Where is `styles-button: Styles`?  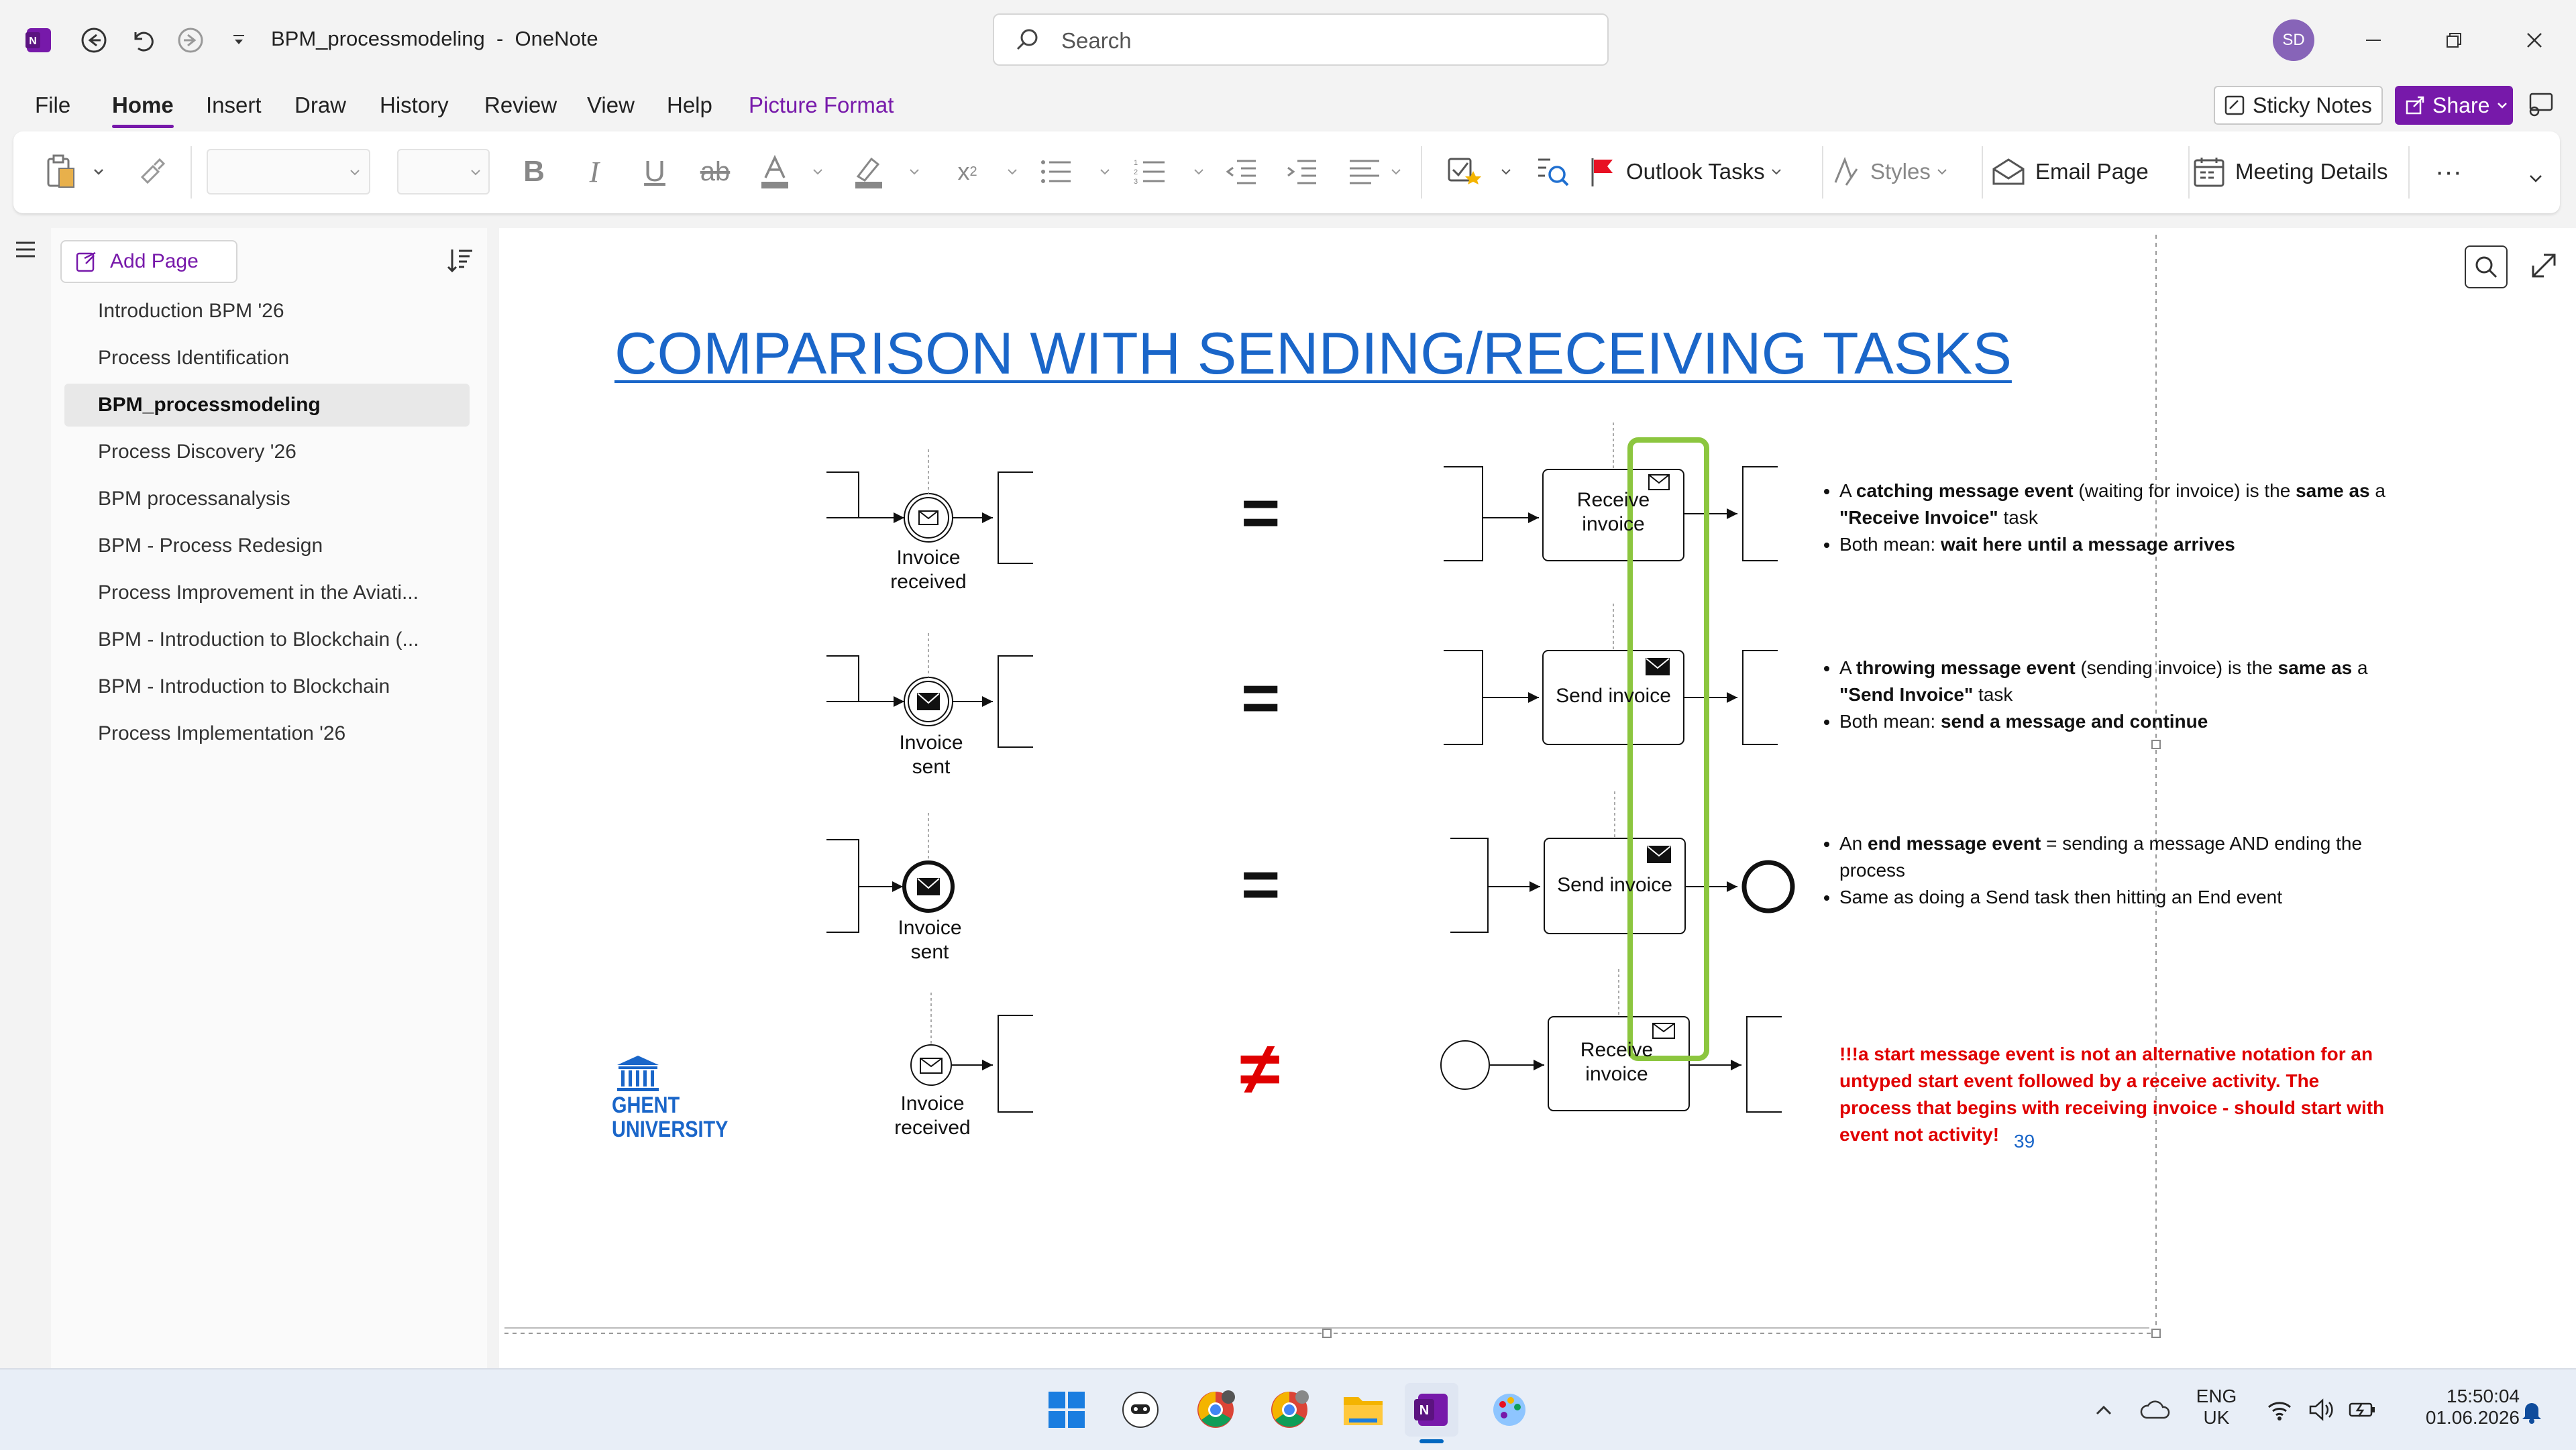
styles-button: Styles is located at coordinates (1905, 172).